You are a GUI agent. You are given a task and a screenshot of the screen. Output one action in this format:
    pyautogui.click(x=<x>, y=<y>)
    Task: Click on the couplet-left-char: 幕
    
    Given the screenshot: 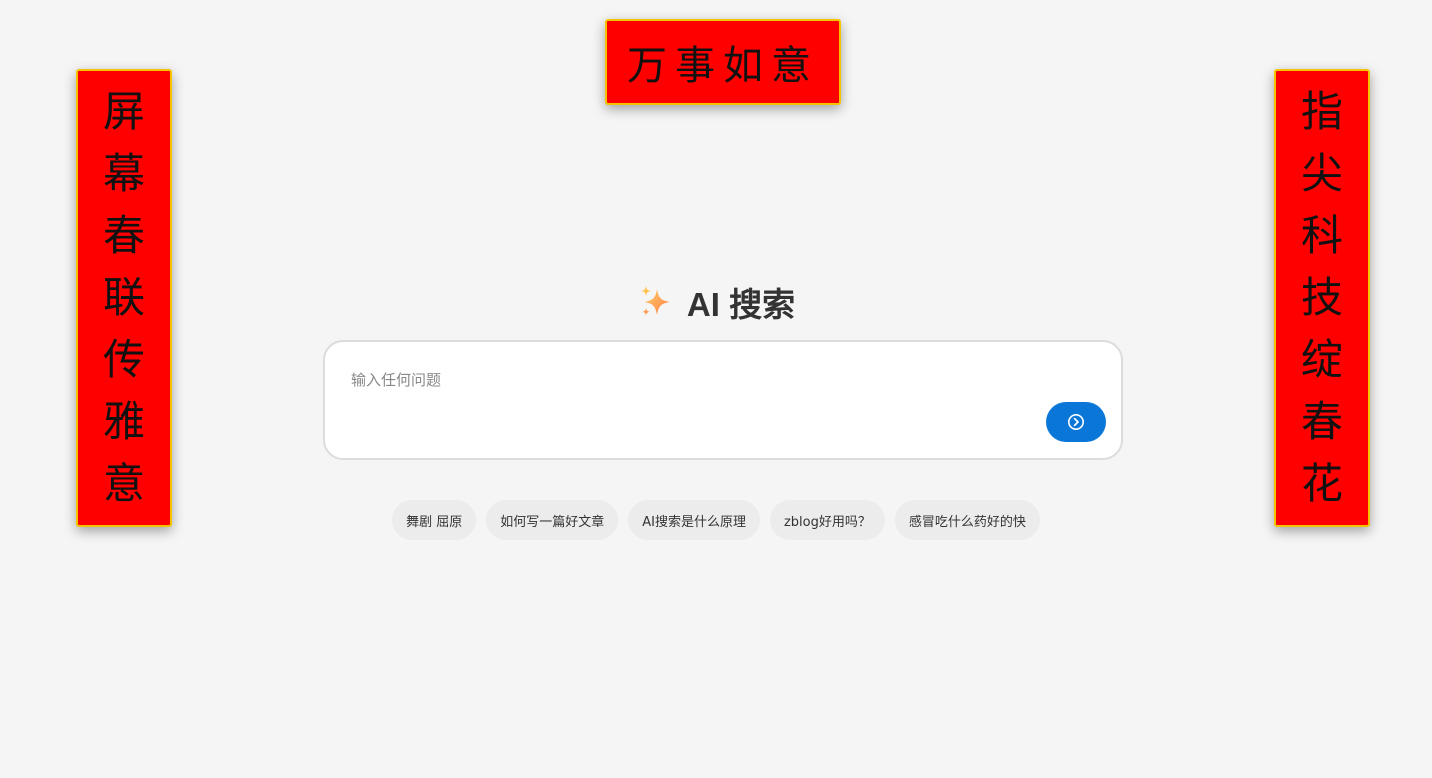 What is the action you would take?
    pyautogui.click(x=123, y=173)
    